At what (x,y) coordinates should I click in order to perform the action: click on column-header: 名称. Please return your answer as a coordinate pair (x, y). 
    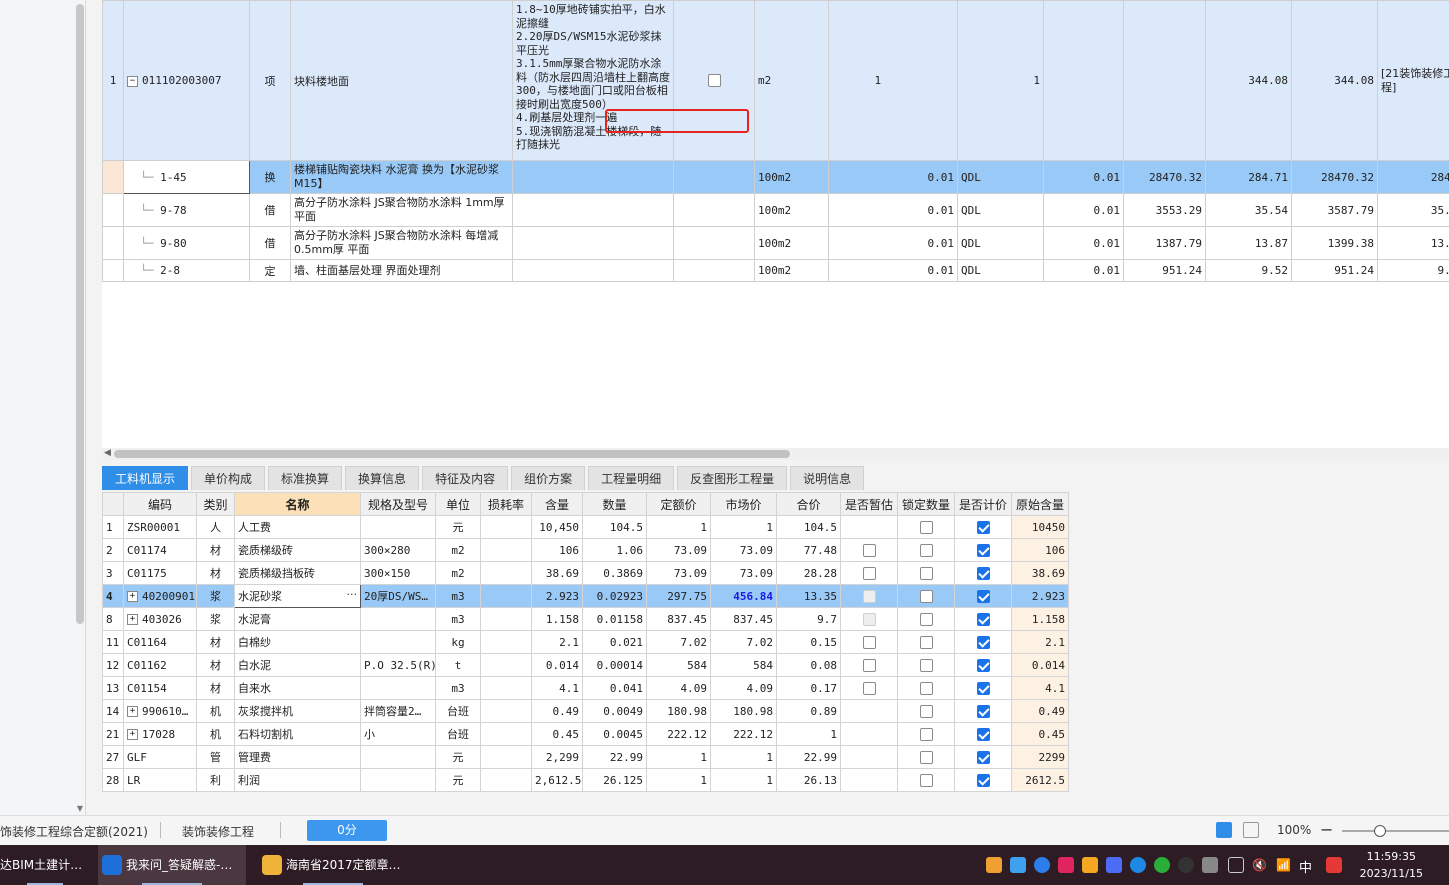
    Looking at the image, I should click on (297, 504).